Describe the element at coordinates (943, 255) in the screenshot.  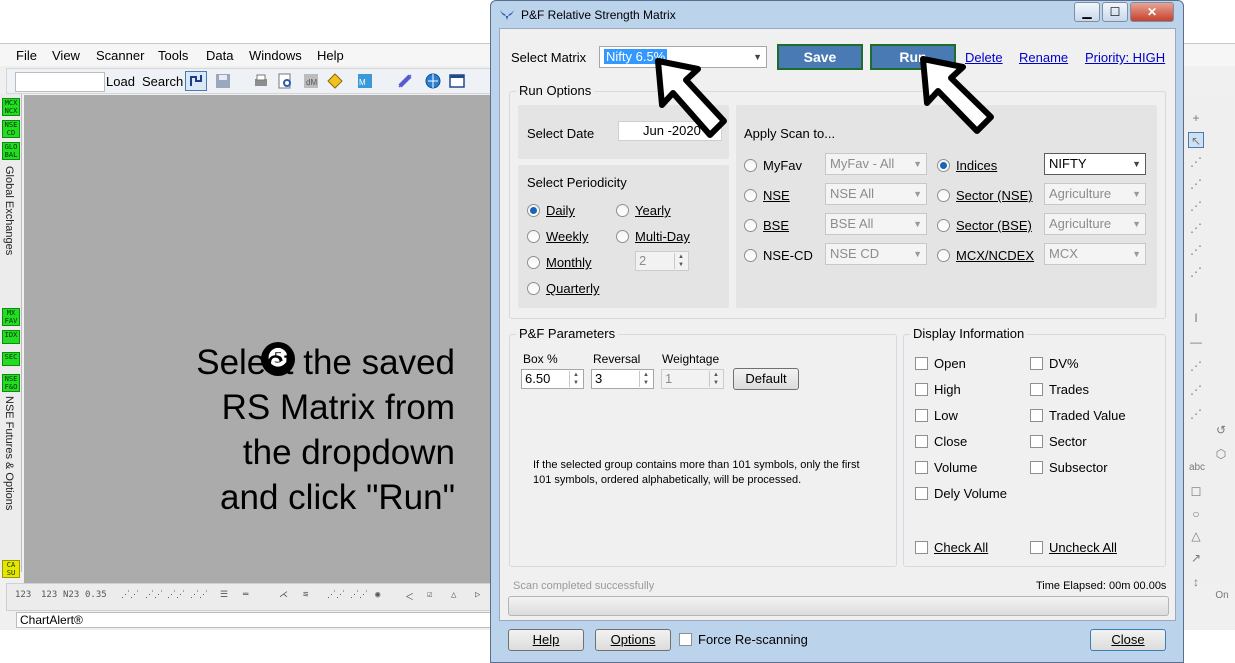
I see `mcx-ncdex-radio` at that location.